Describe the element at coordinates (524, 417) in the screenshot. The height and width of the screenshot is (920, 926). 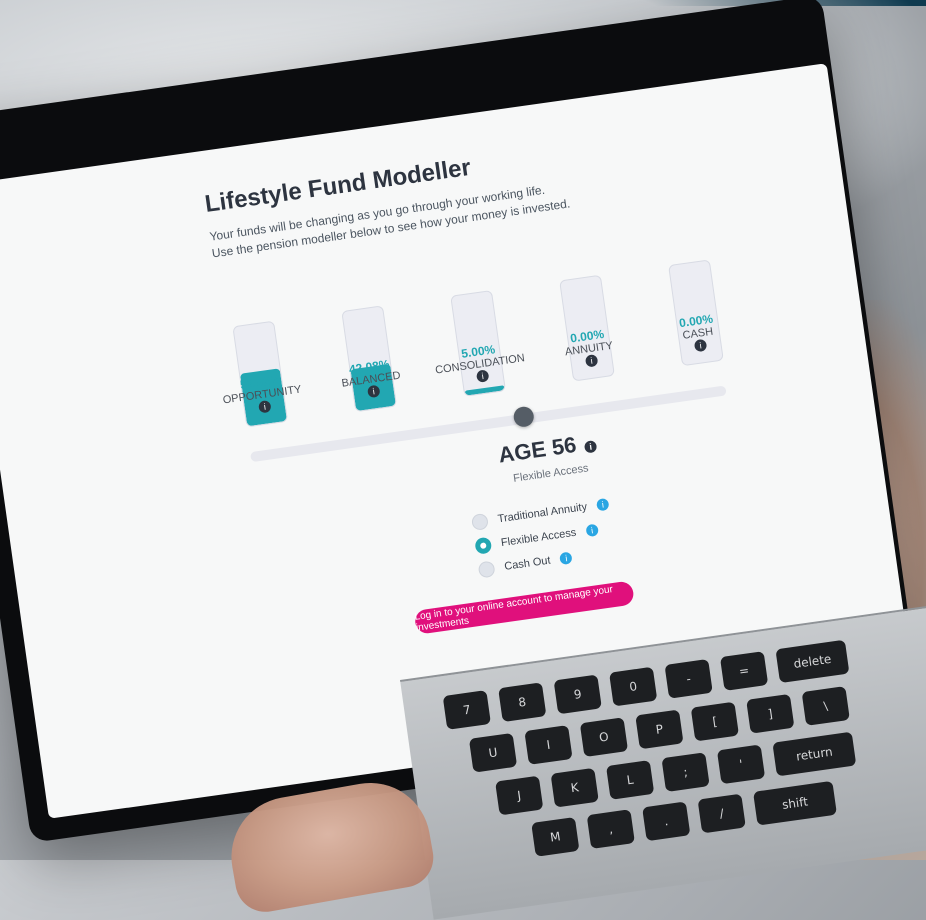
I see `age-slider-thumb` at that location.